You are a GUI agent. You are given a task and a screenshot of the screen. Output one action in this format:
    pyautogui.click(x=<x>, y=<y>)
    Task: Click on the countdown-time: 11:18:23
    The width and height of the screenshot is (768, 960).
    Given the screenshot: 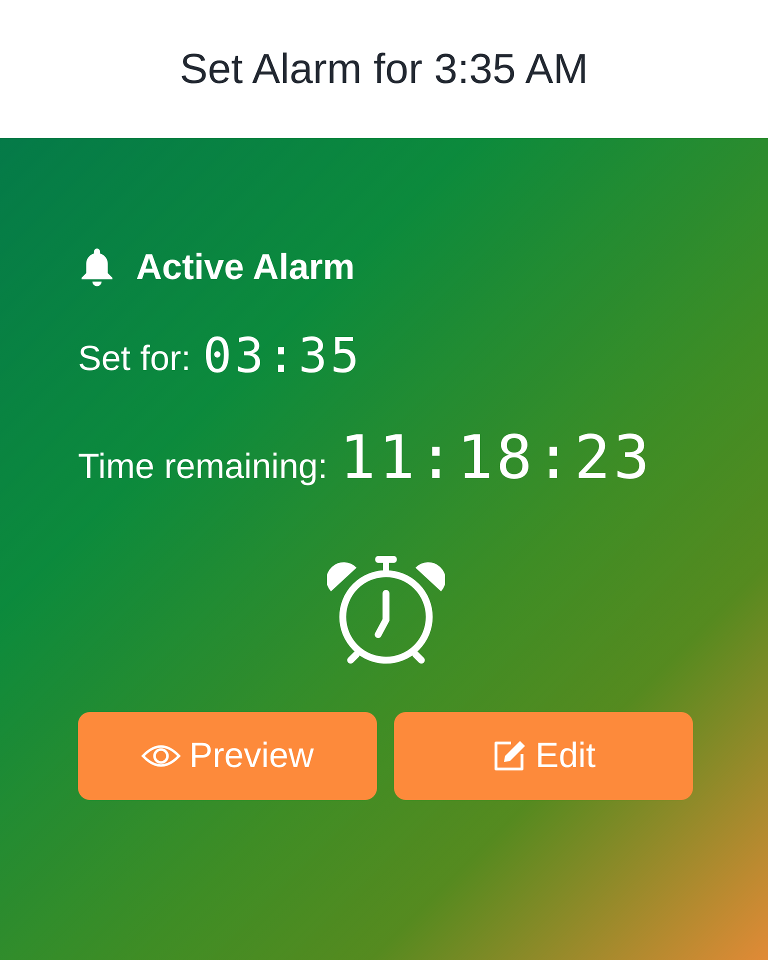 What is the action you would take?
    pyautogui.click(x=496, y=458)
    